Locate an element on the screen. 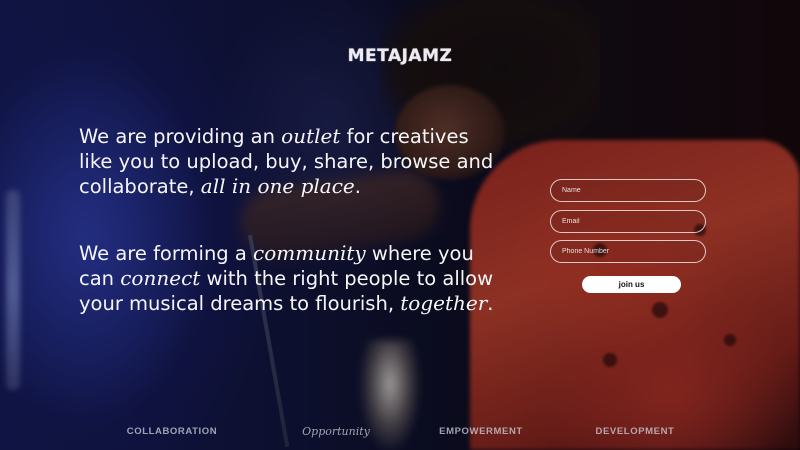 The height and width of the screenshot is (450, 800). brand-logo: METAJAMZ is located at coordinates (400, 56).